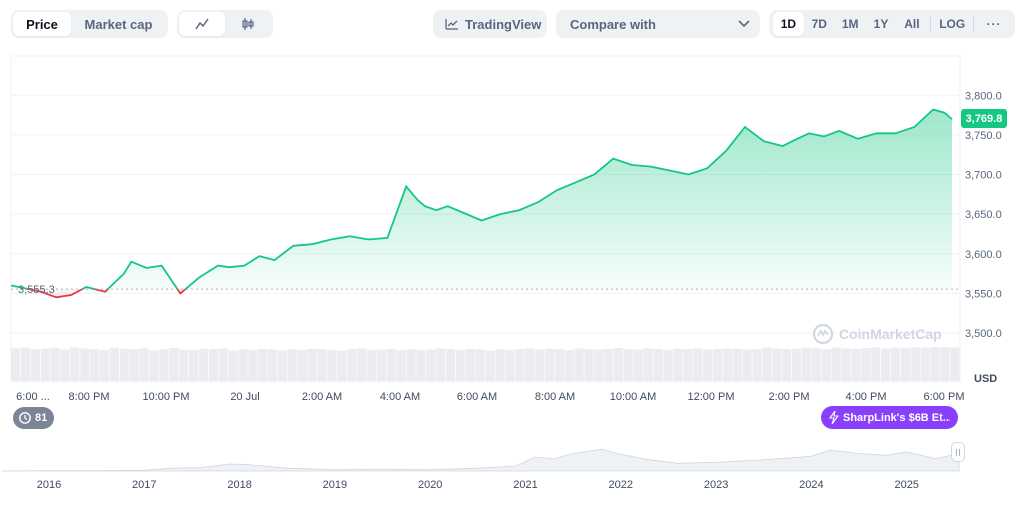 The image size is (1024, 505). Describe the element at coordinates (525, 485) in the screenshot. I see `navigator-year-label: 2021` at that location.